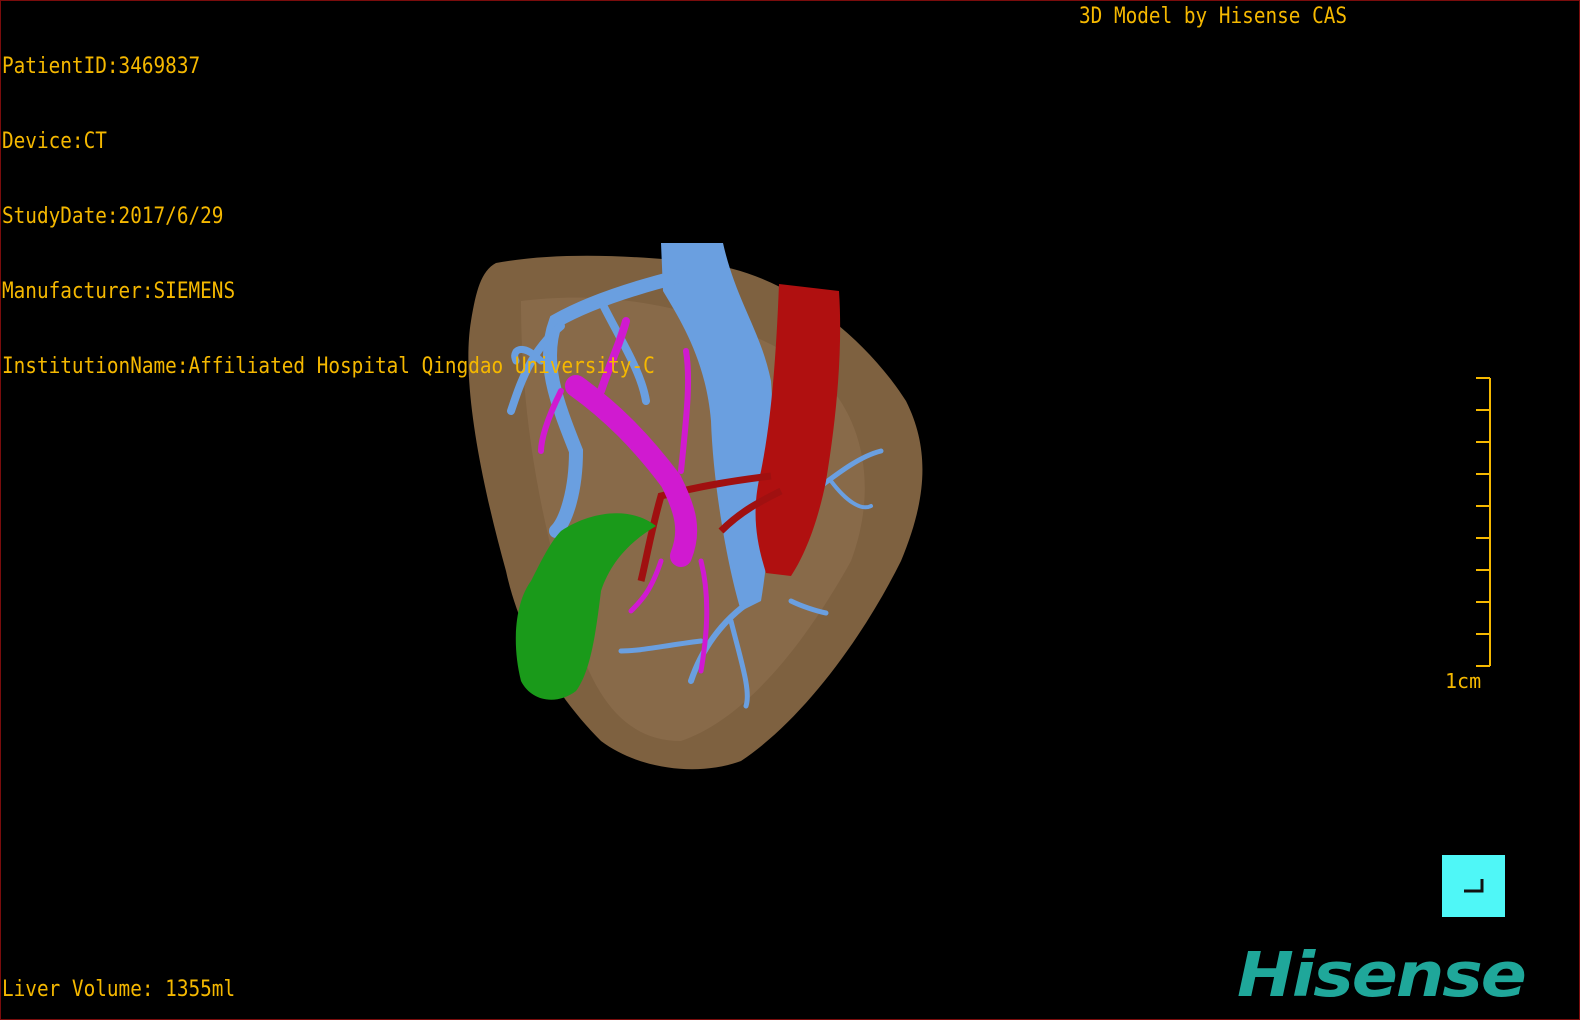  Describe the element at coordinates (54, 141) in the screenshot. I see `device: Device:CT` at that location.